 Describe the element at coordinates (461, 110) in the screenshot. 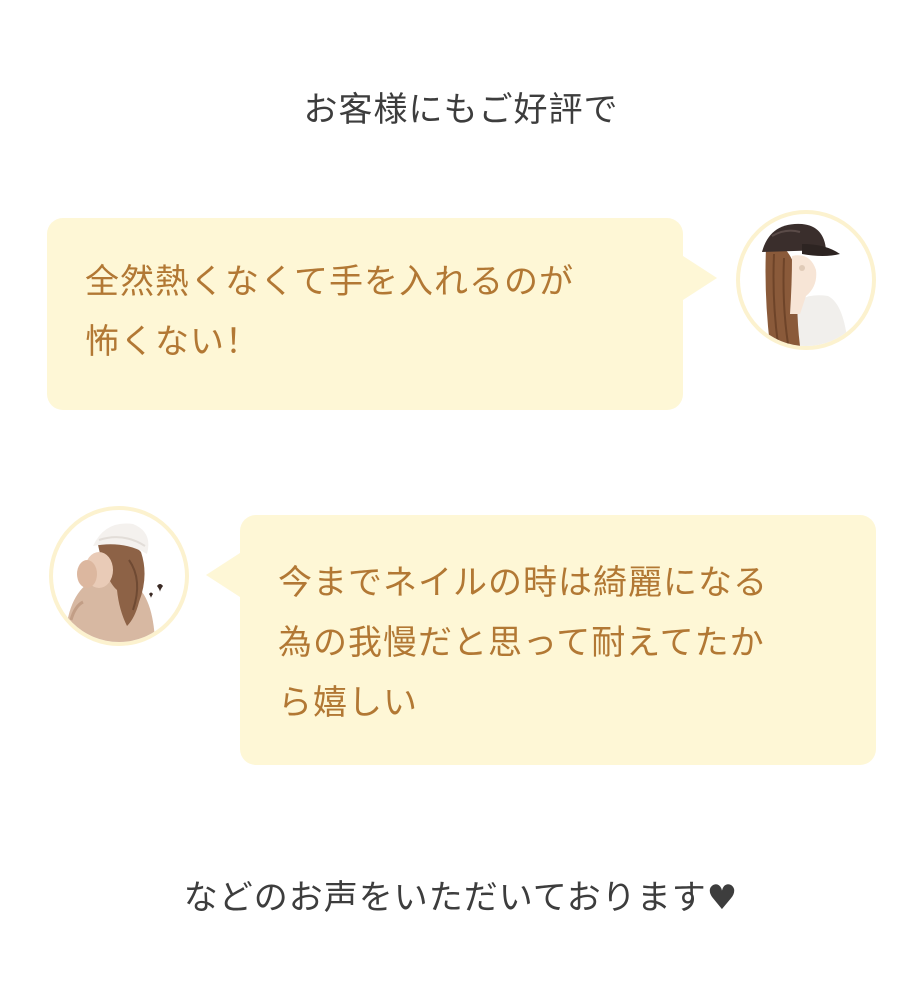

I see `section-heading: お客様にもご好評で` at that location.